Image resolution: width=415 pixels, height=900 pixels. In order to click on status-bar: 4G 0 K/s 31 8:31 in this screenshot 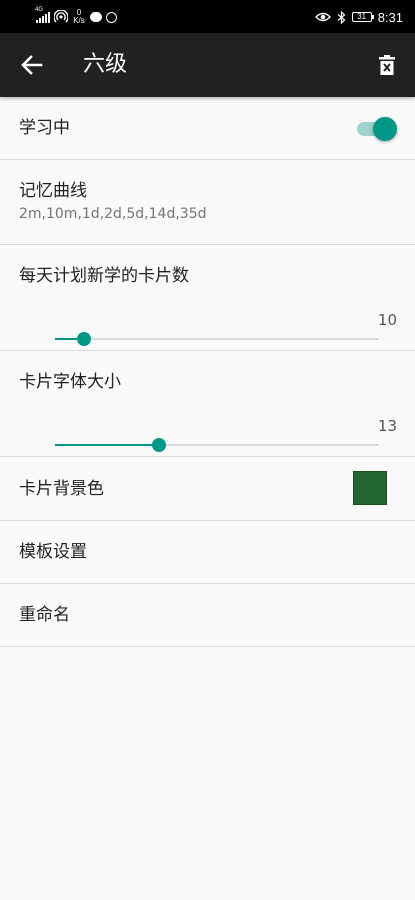, I will do `click(207, 16)`.